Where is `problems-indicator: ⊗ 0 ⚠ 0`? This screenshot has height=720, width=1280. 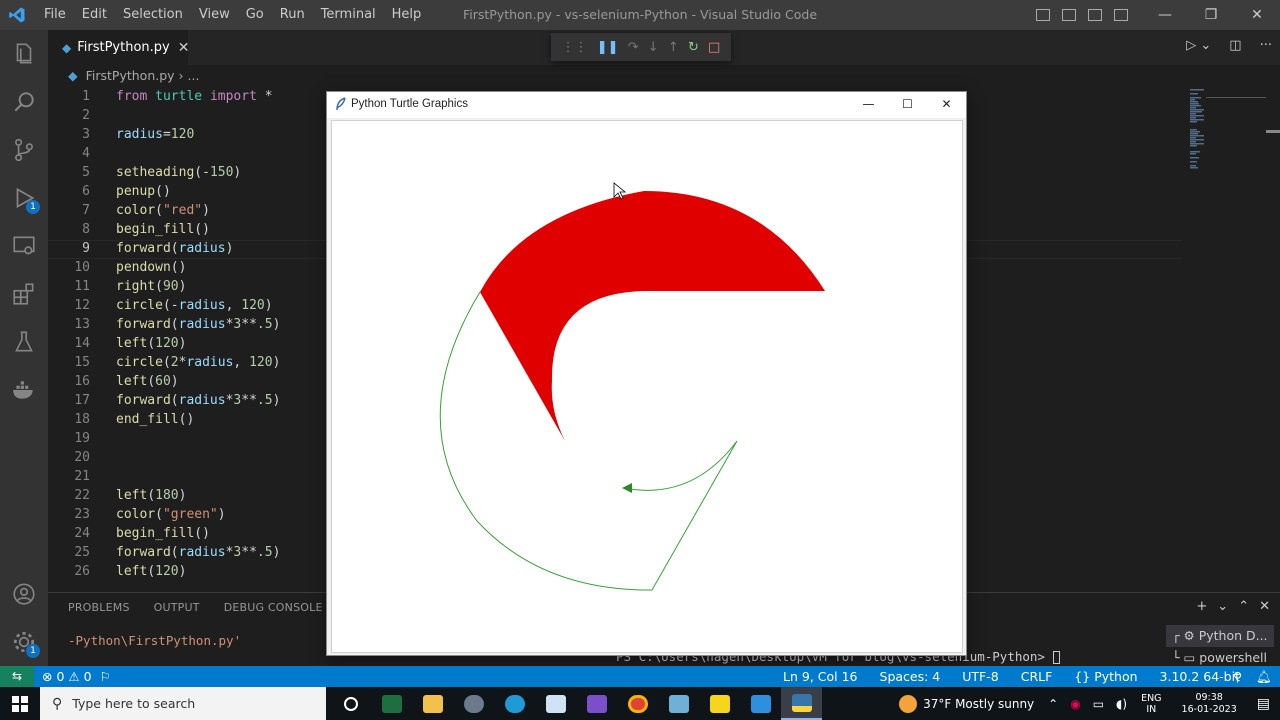 problems-indicator: ⊗ 0 ⚠ 0 is located at coordinates (67, 676).